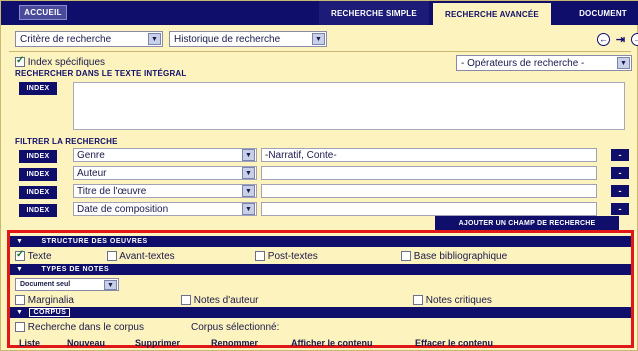 The width and height of the screenshot is (638, 351). What do you see at coordinates (603, 39) in the screenshot?
I see `back-arrow-icon: ←` at bounding box center [603, 39].